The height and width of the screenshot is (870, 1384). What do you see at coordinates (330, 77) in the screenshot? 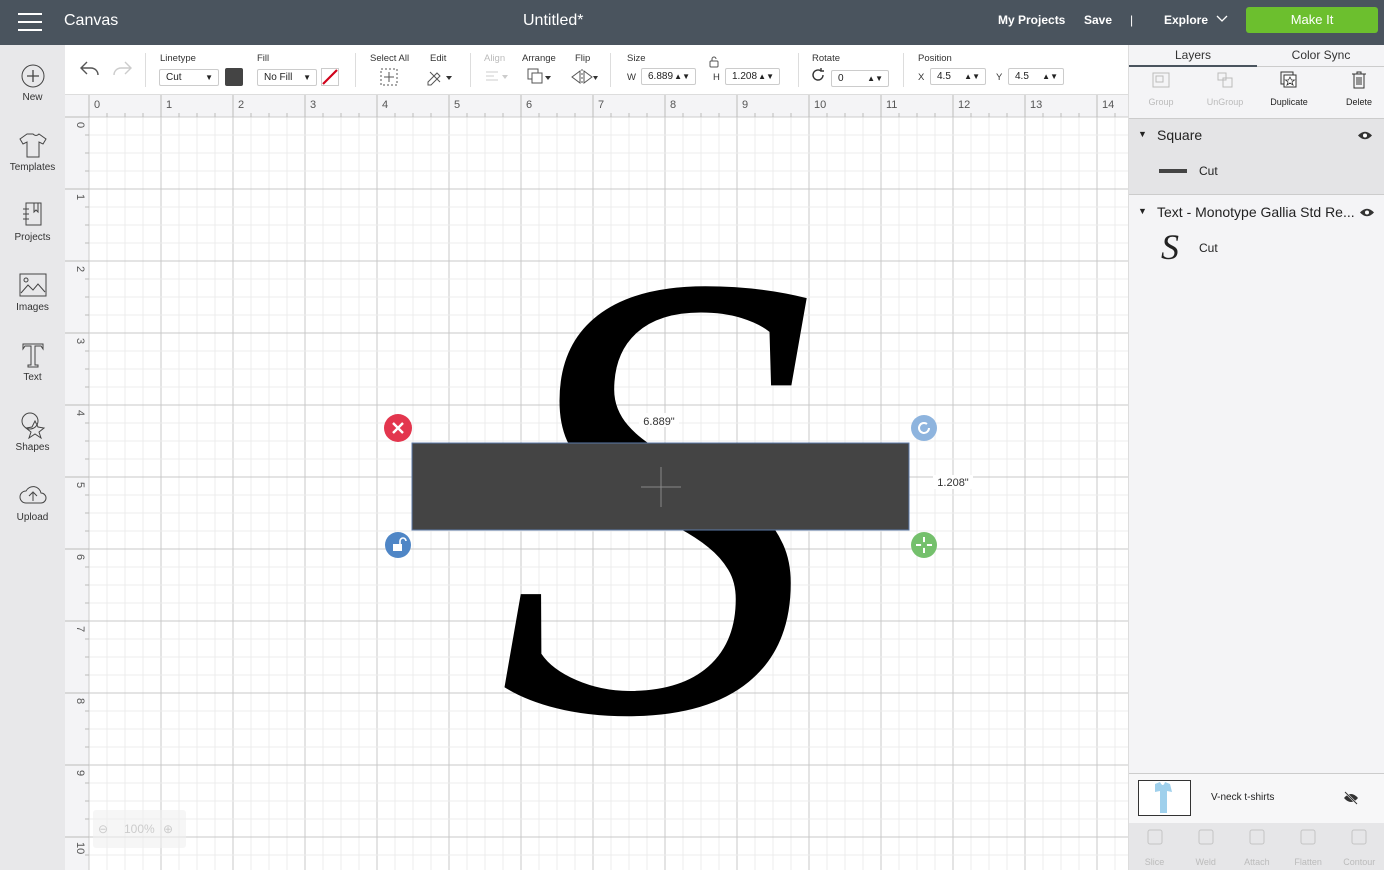
I see `no-fill-swatch-icon` at bounding box center [330, 77].